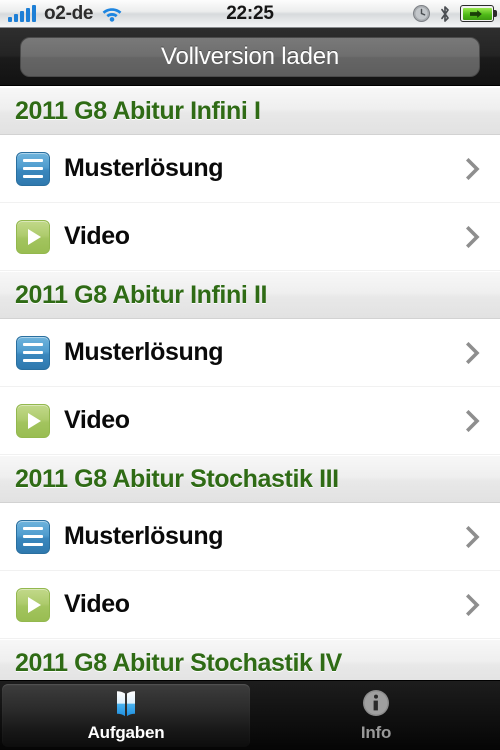  What do you see at coordinates (21, 13) in the screenshot?
I see `signal-bars-icon` at bounding box center [21, 13].